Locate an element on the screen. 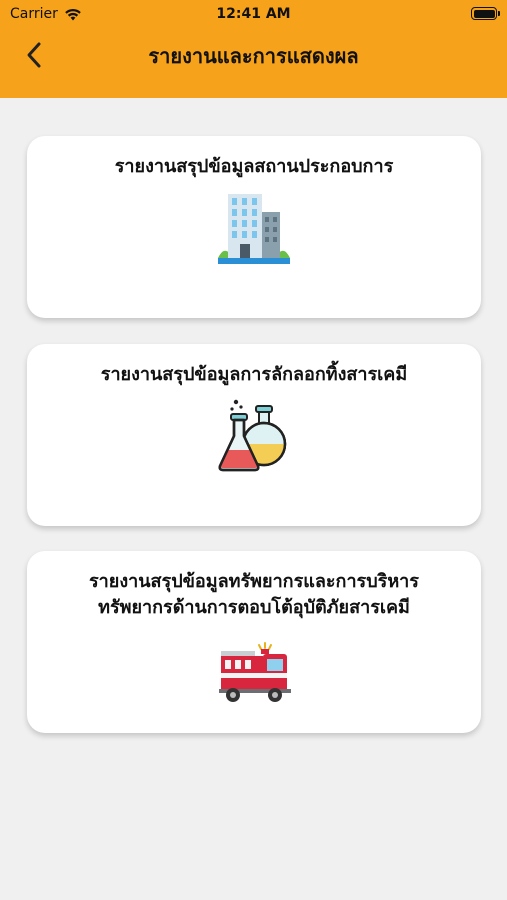 The image size is (507, 900). card-title: รายงานสรุปข้อมูลการลักลอกทิ้งสารเคมี is located at coordinates (254, 374).